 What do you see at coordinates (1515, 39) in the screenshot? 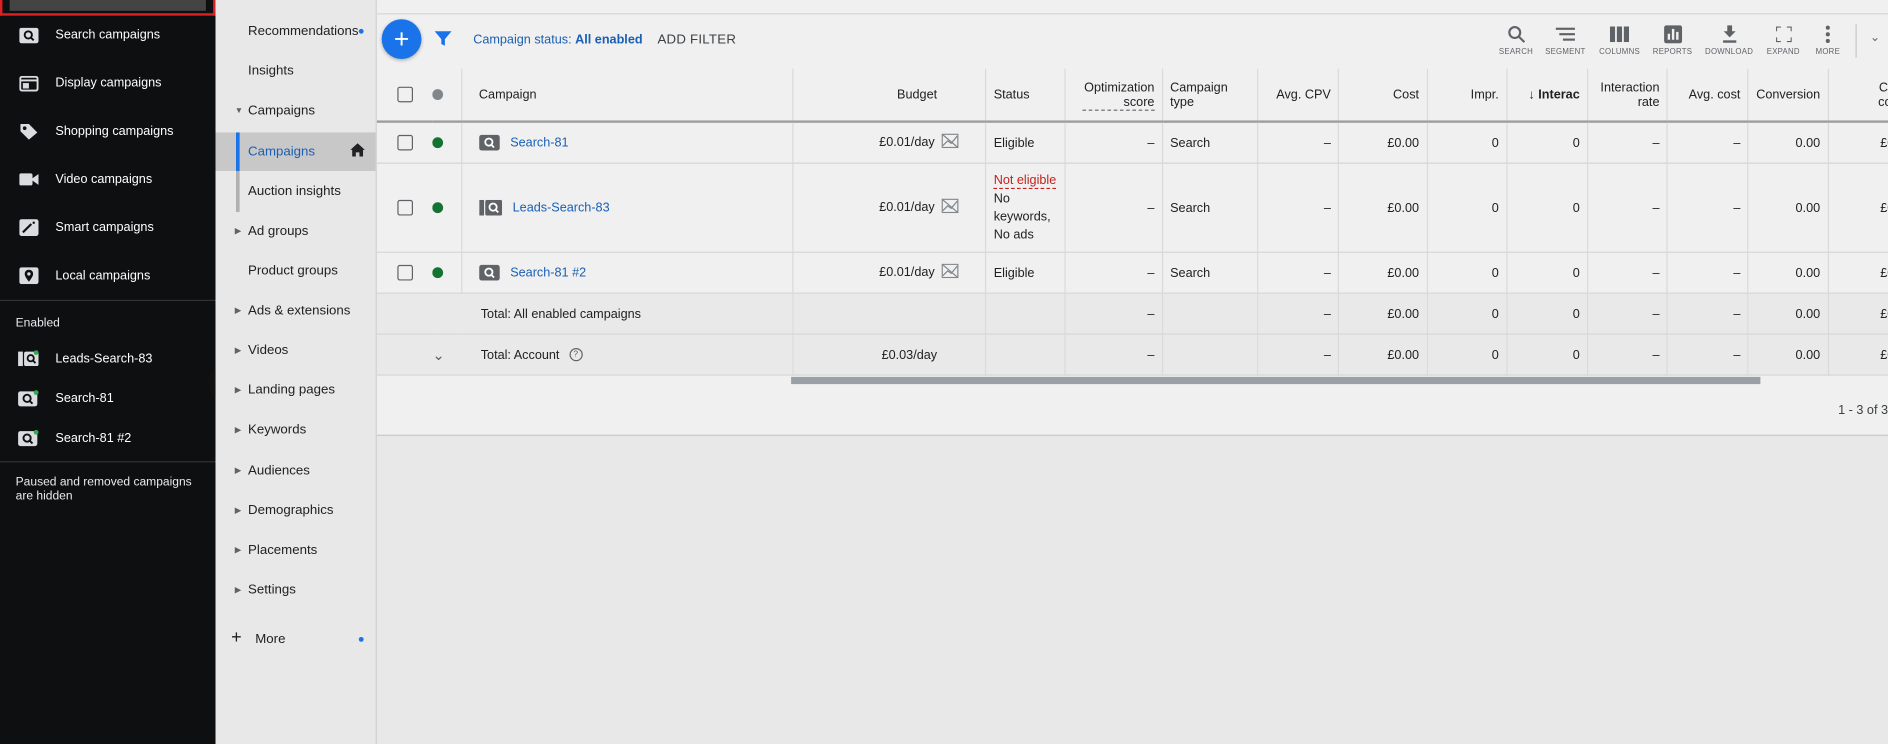
I see `search-tool-button: SEARCH` at bounding box center [1515, 39].